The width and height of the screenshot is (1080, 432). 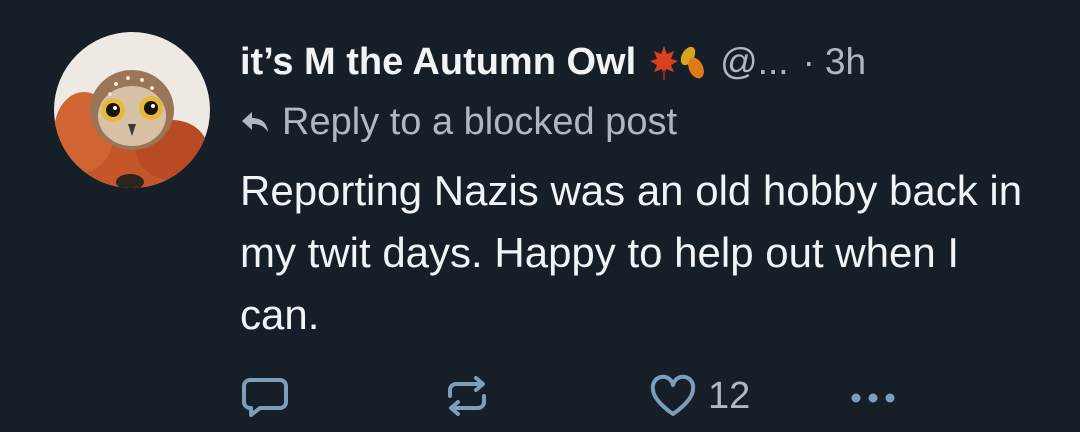 I want to click on timestamp: 3h, so click(x=845, y=62).